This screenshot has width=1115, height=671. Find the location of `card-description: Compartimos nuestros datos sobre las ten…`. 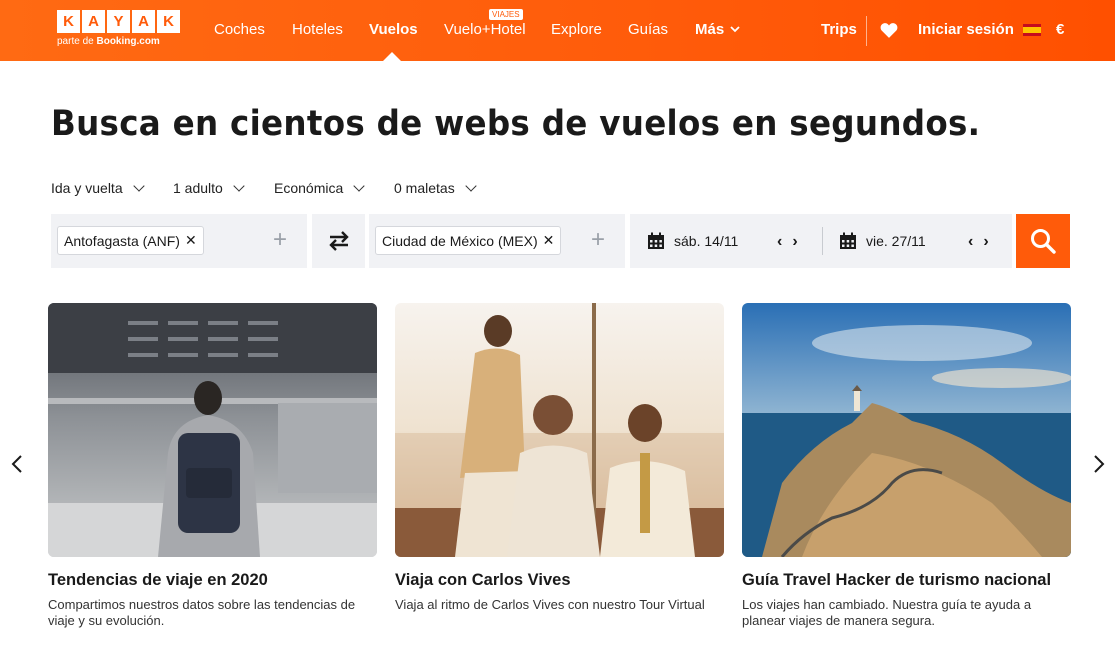

card-description: Compartimos nuestros datos sobre las ten… is located at coordinates (202, 612).